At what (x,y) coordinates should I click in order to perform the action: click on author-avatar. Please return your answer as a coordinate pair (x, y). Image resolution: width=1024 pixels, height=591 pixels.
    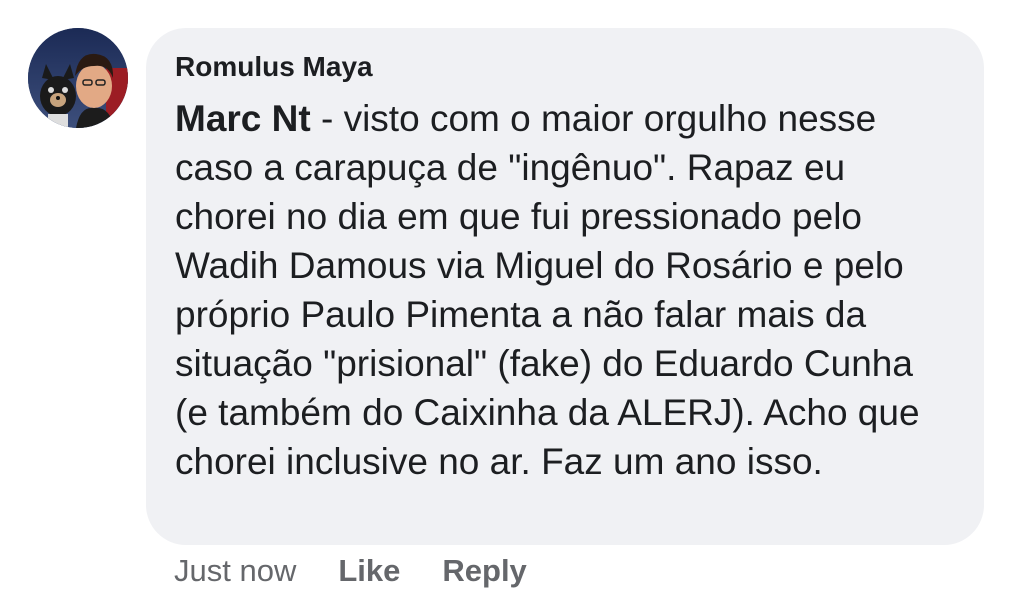
    Looking at the image, I should click on (78, 78).